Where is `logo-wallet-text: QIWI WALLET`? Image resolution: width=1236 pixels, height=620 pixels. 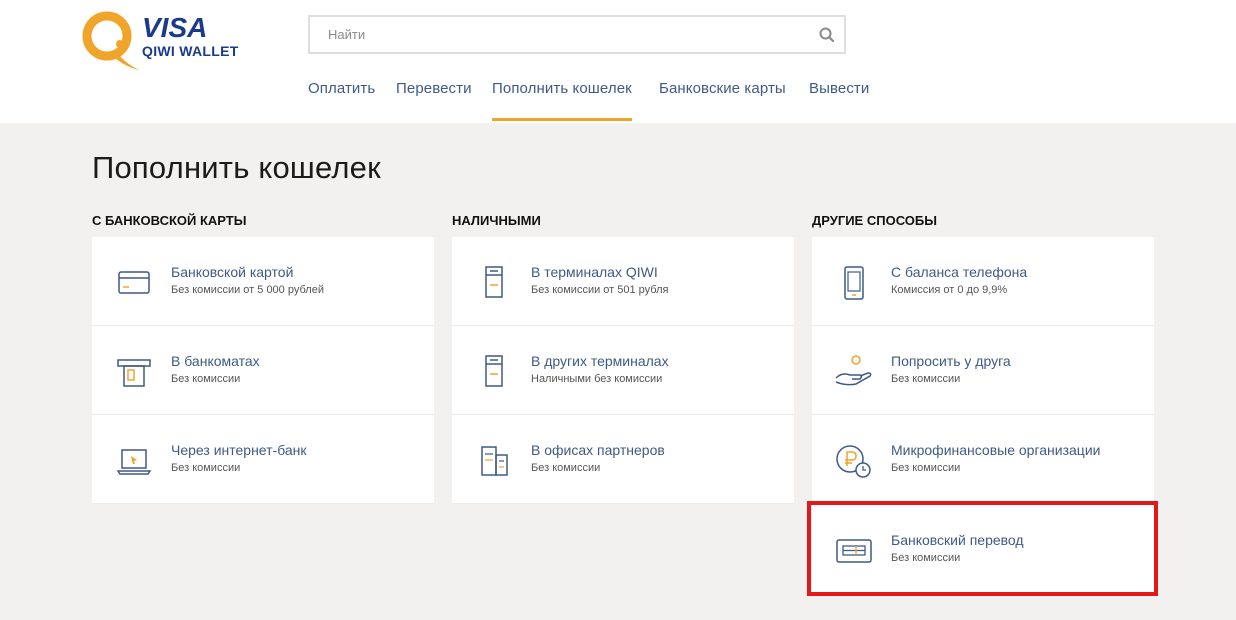
logo-wallet-text: QIWI WALLET is located at coordinates (190, 51).